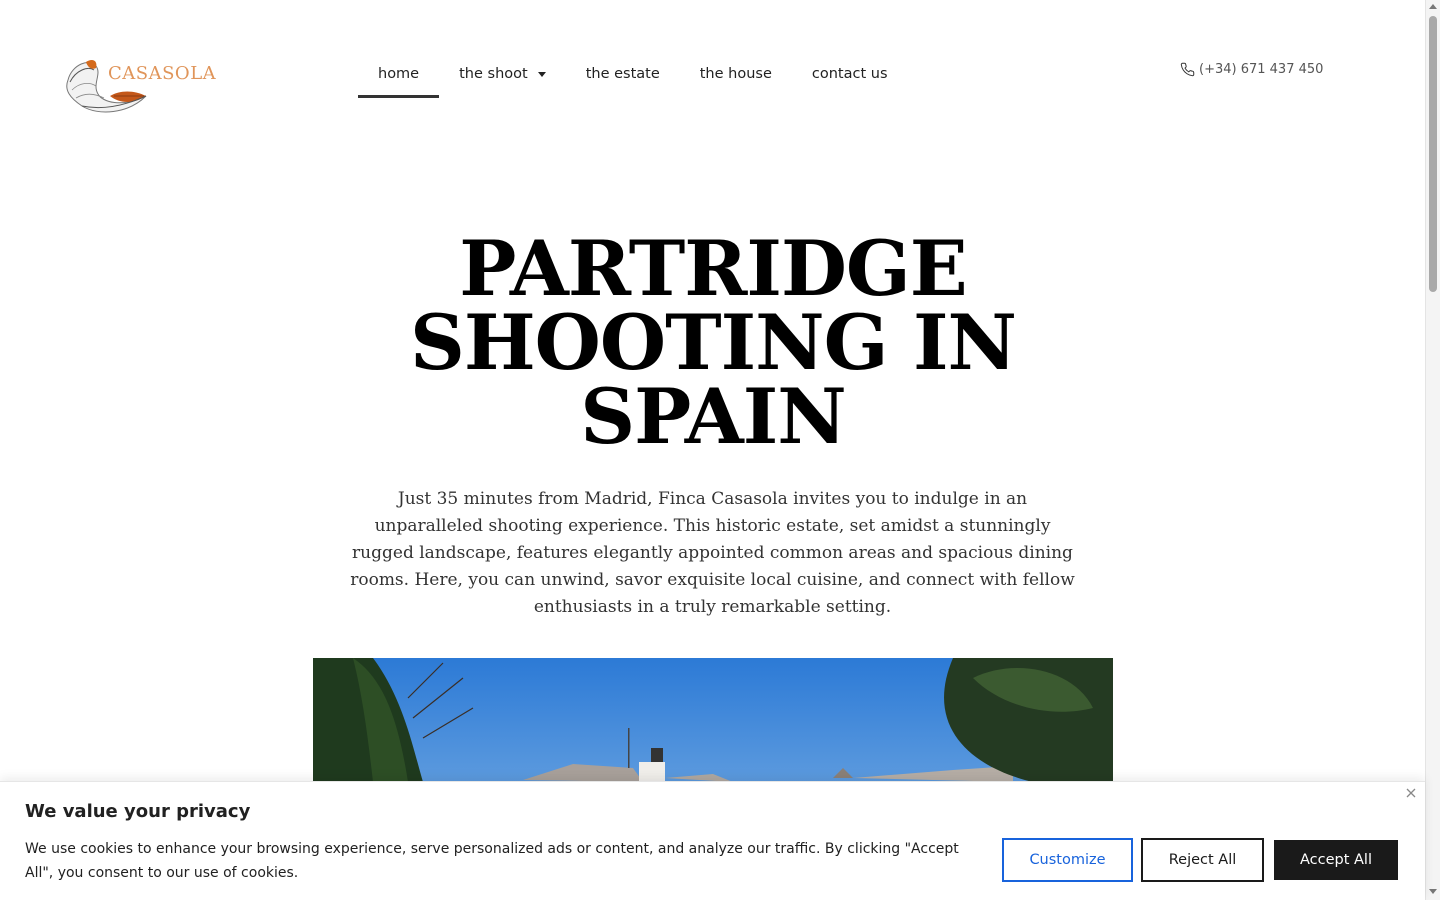 The width and height of the screenshot is (1440, 900). I want to click on nav-item-the-house: the house, so click(736, 74).